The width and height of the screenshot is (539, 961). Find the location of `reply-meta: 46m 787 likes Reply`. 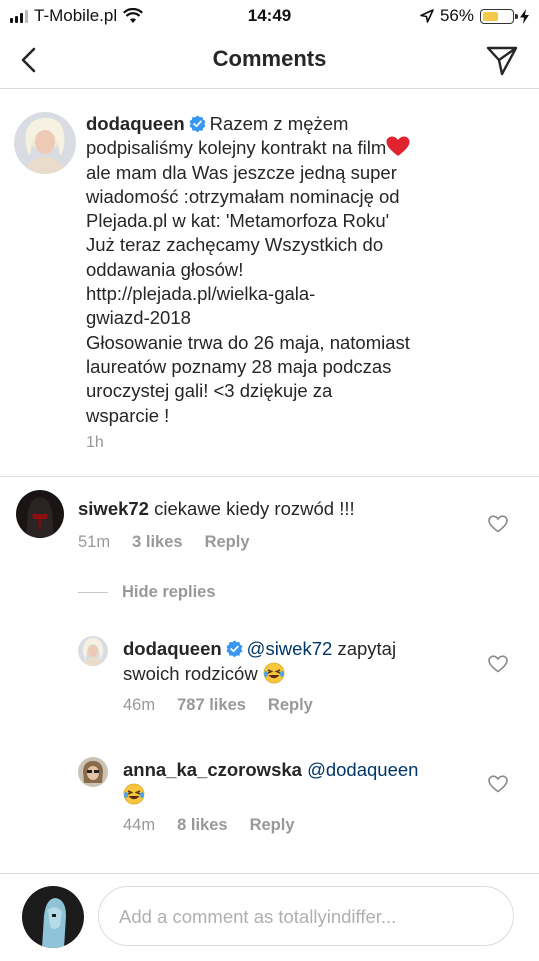

reply-meta: 46m 787 likes Reply is located at coordinates (218, 705).